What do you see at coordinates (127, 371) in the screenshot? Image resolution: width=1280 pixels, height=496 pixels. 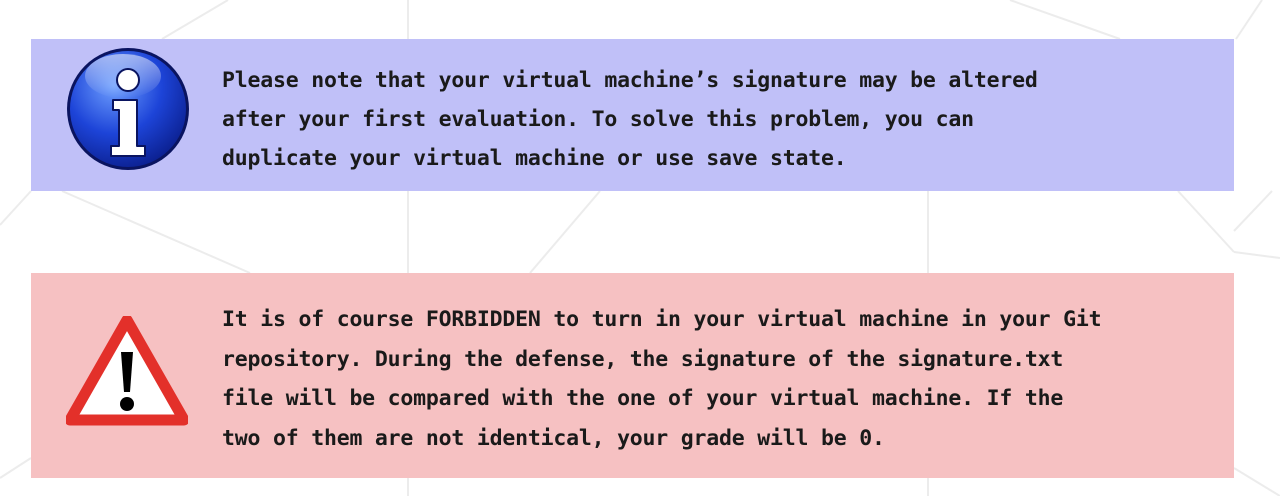 I see `warning-icon` at bounding box center [127, 371].